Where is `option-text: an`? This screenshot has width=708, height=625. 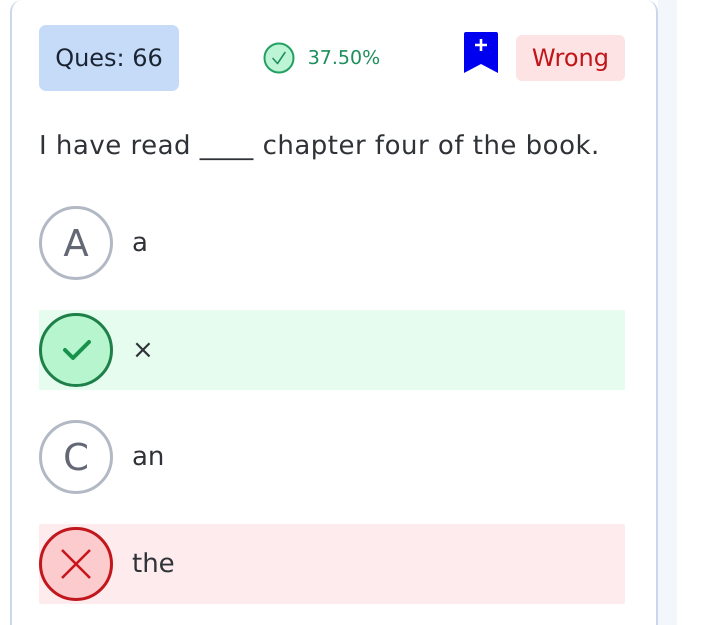 option-text: an is located at coordinates (148, 457).